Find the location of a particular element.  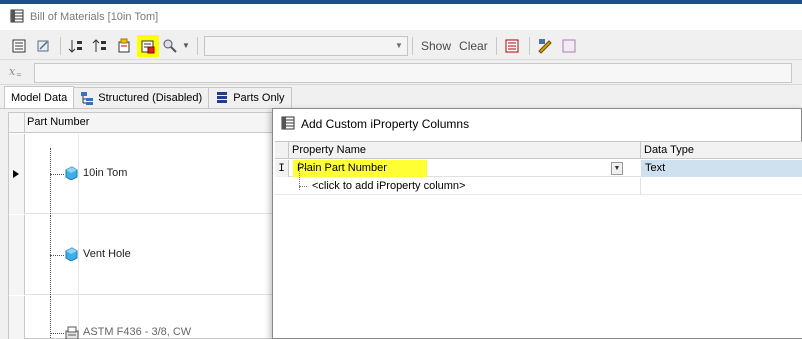

find-dropdown-icon: ▼ is located at coordinates (186, 46).